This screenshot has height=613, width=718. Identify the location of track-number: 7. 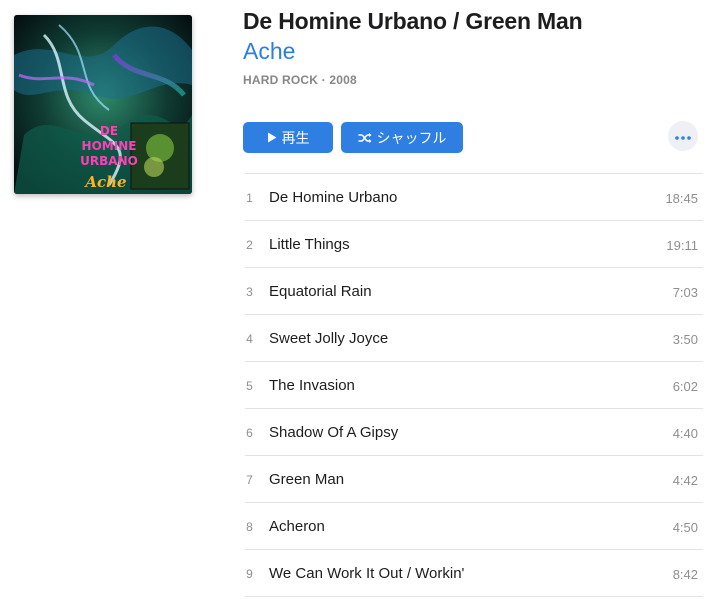
(249, 480).